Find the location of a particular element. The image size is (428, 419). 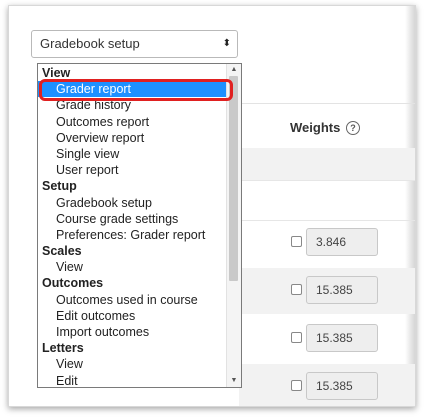

option-outcomes-report: Outcomes report is located at coordinates (133, 122).